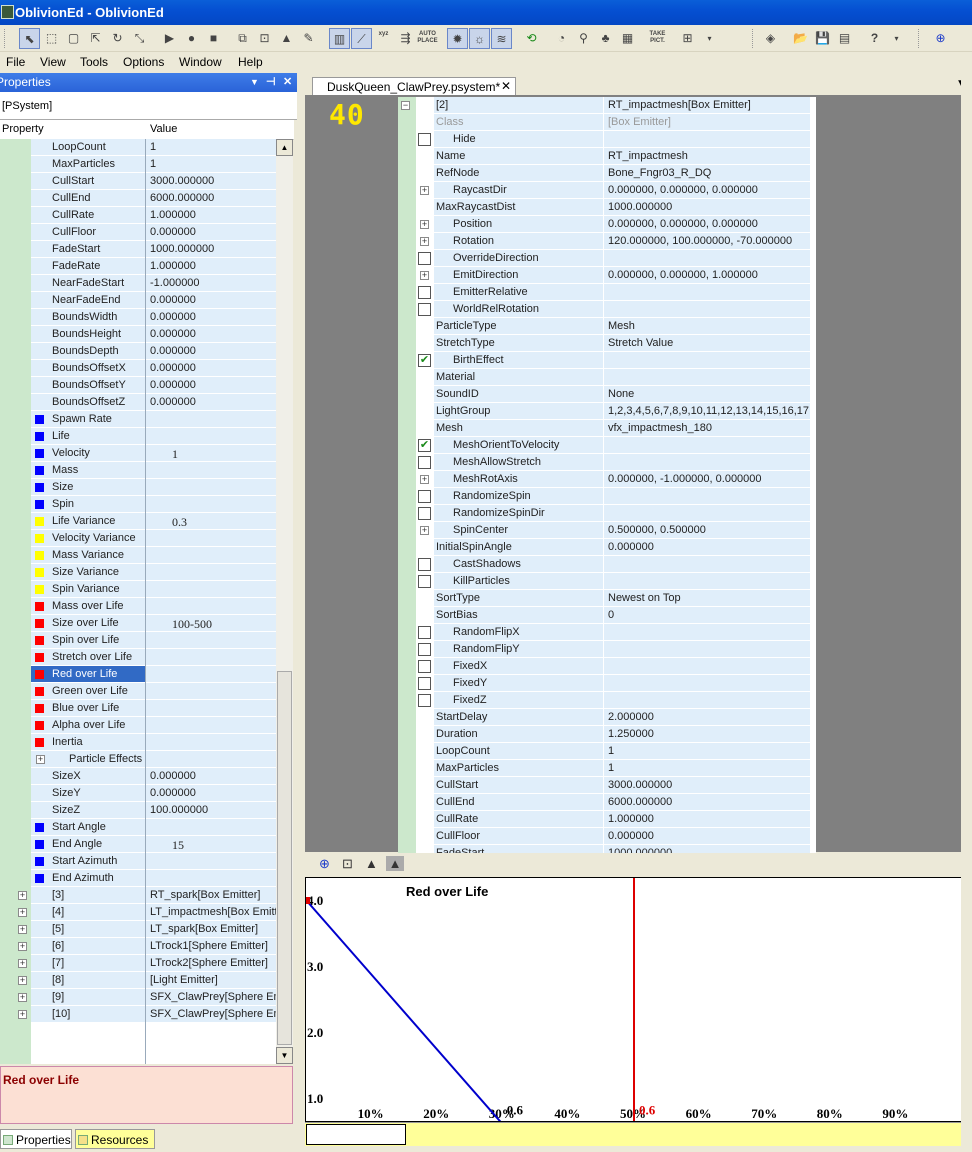  I want to click on property-name: CullEnd, so click(88, 198).